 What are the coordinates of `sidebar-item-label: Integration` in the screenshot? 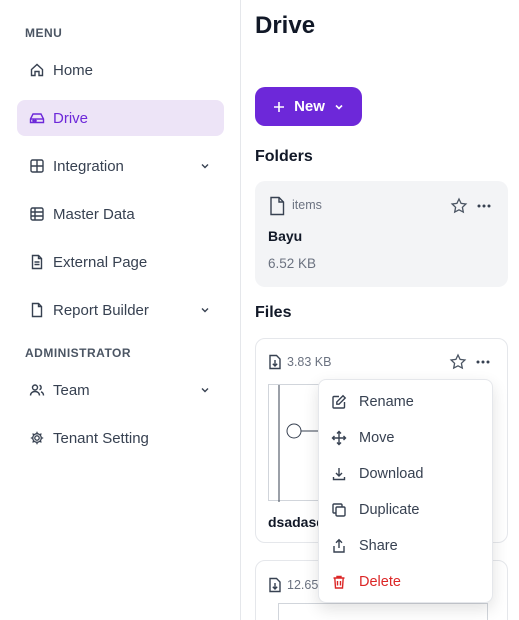 It's located at (88, 166).